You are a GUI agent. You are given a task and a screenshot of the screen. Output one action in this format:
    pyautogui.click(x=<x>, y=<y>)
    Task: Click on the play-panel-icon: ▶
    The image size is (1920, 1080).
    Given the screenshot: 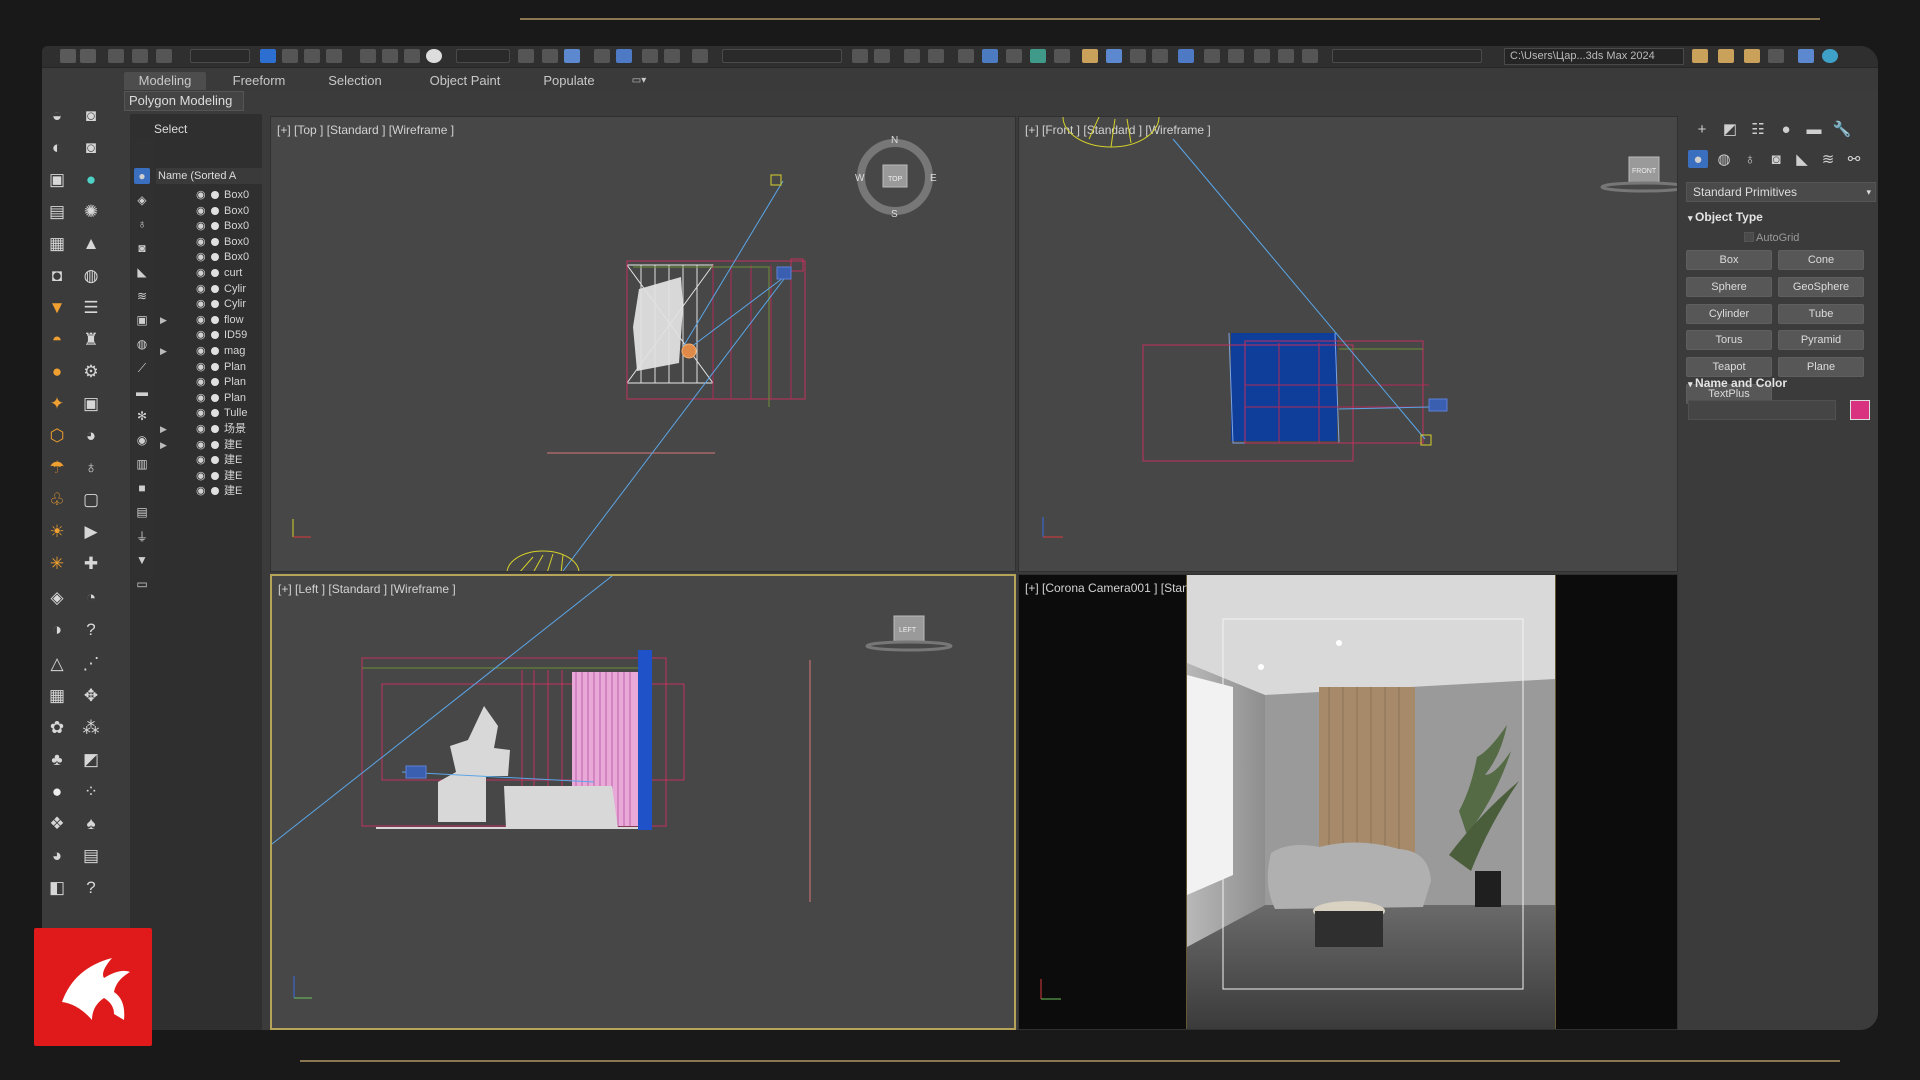 What is the action you would take?
    pyautogui.click(x=91, y=532)
    